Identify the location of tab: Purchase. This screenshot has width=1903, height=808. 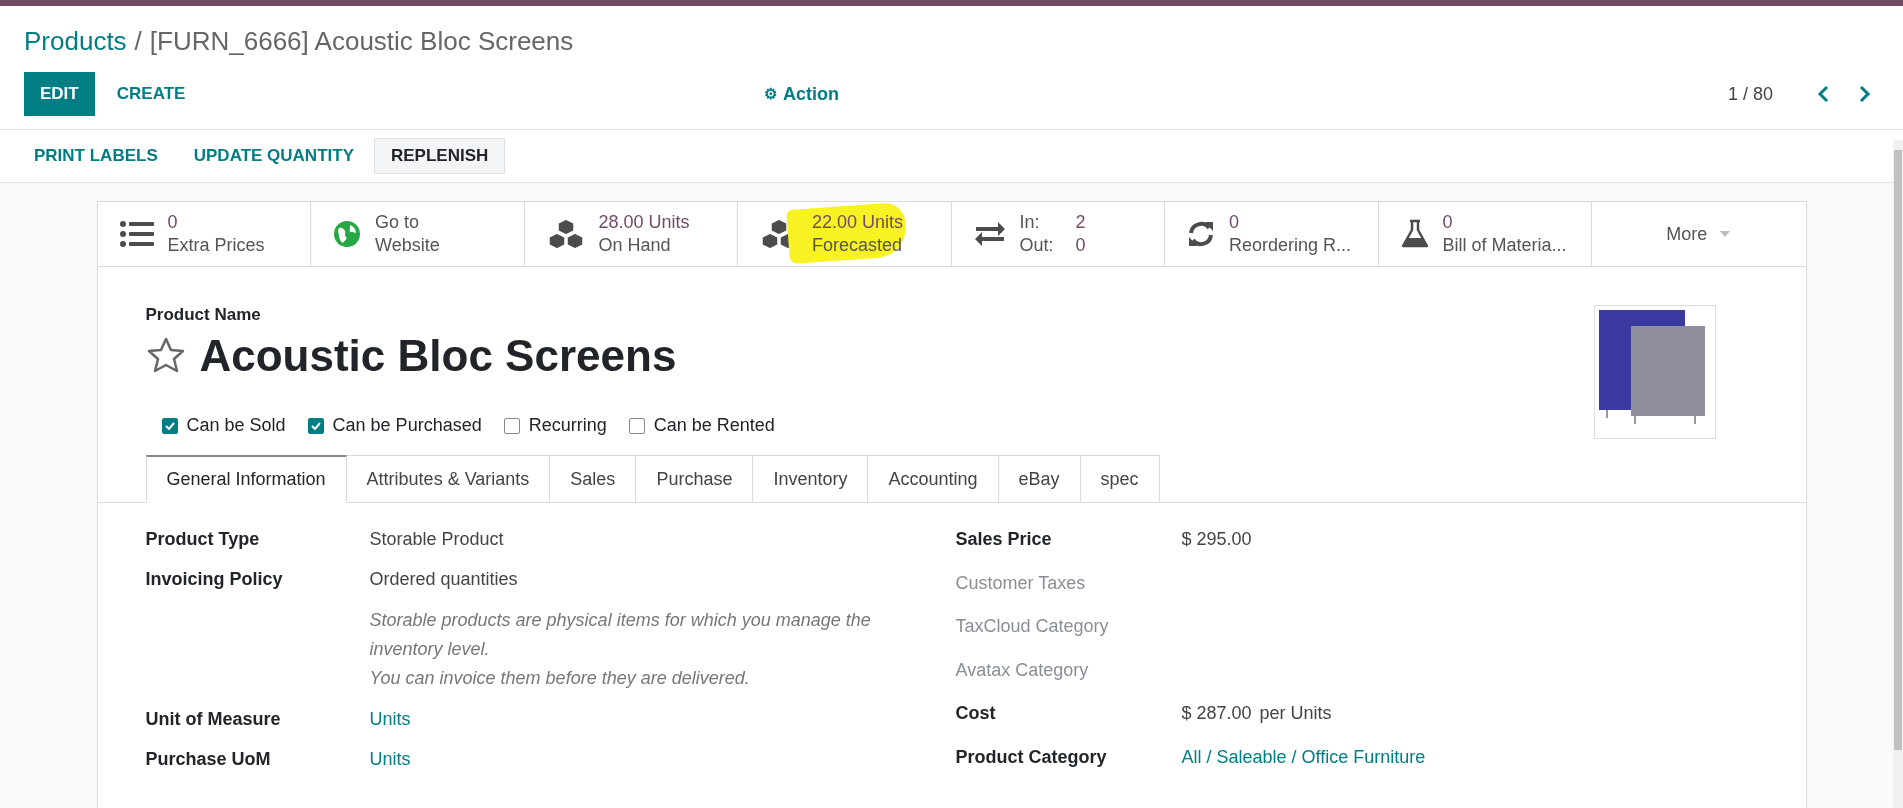
(695, 479).